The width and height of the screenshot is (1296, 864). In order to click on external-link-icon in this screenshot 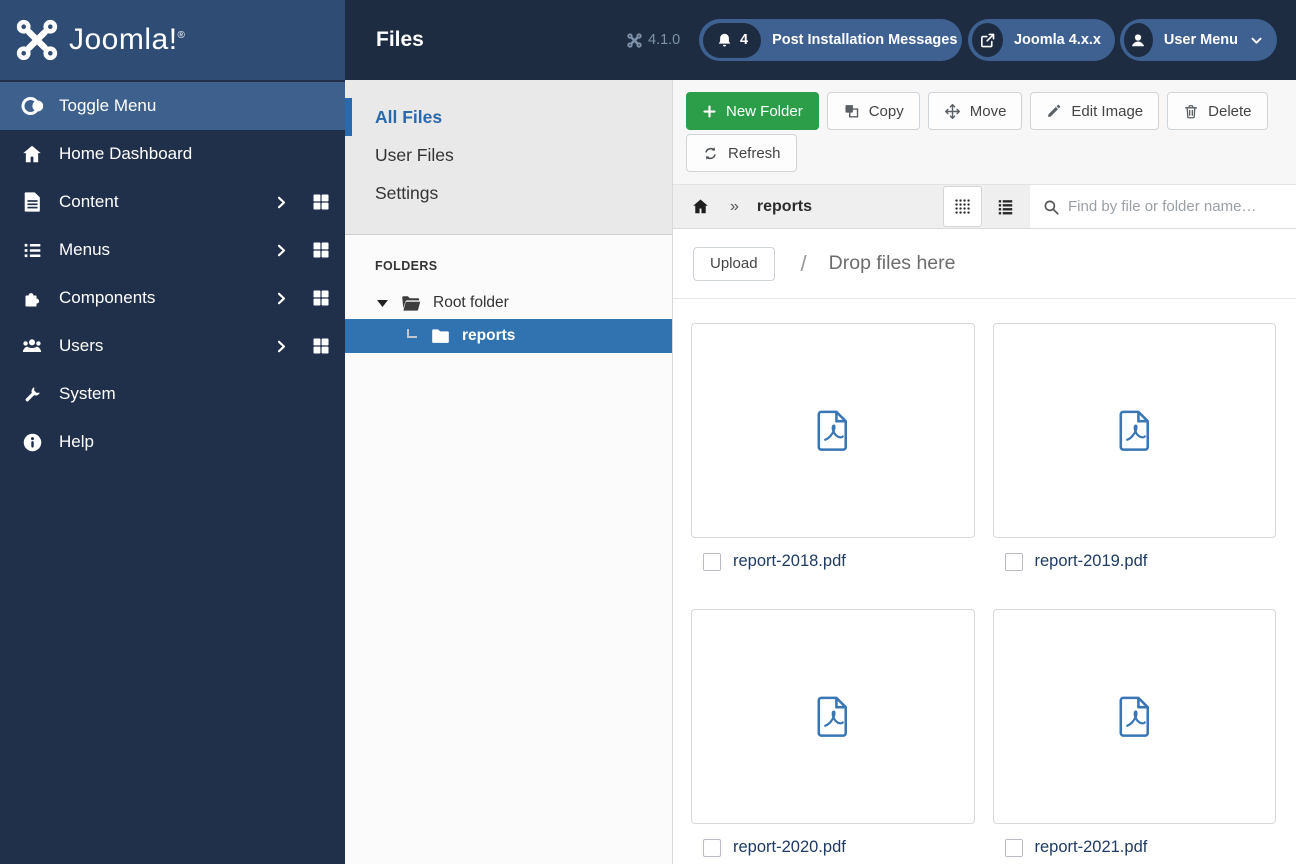, I will do `click(987, 40)`.